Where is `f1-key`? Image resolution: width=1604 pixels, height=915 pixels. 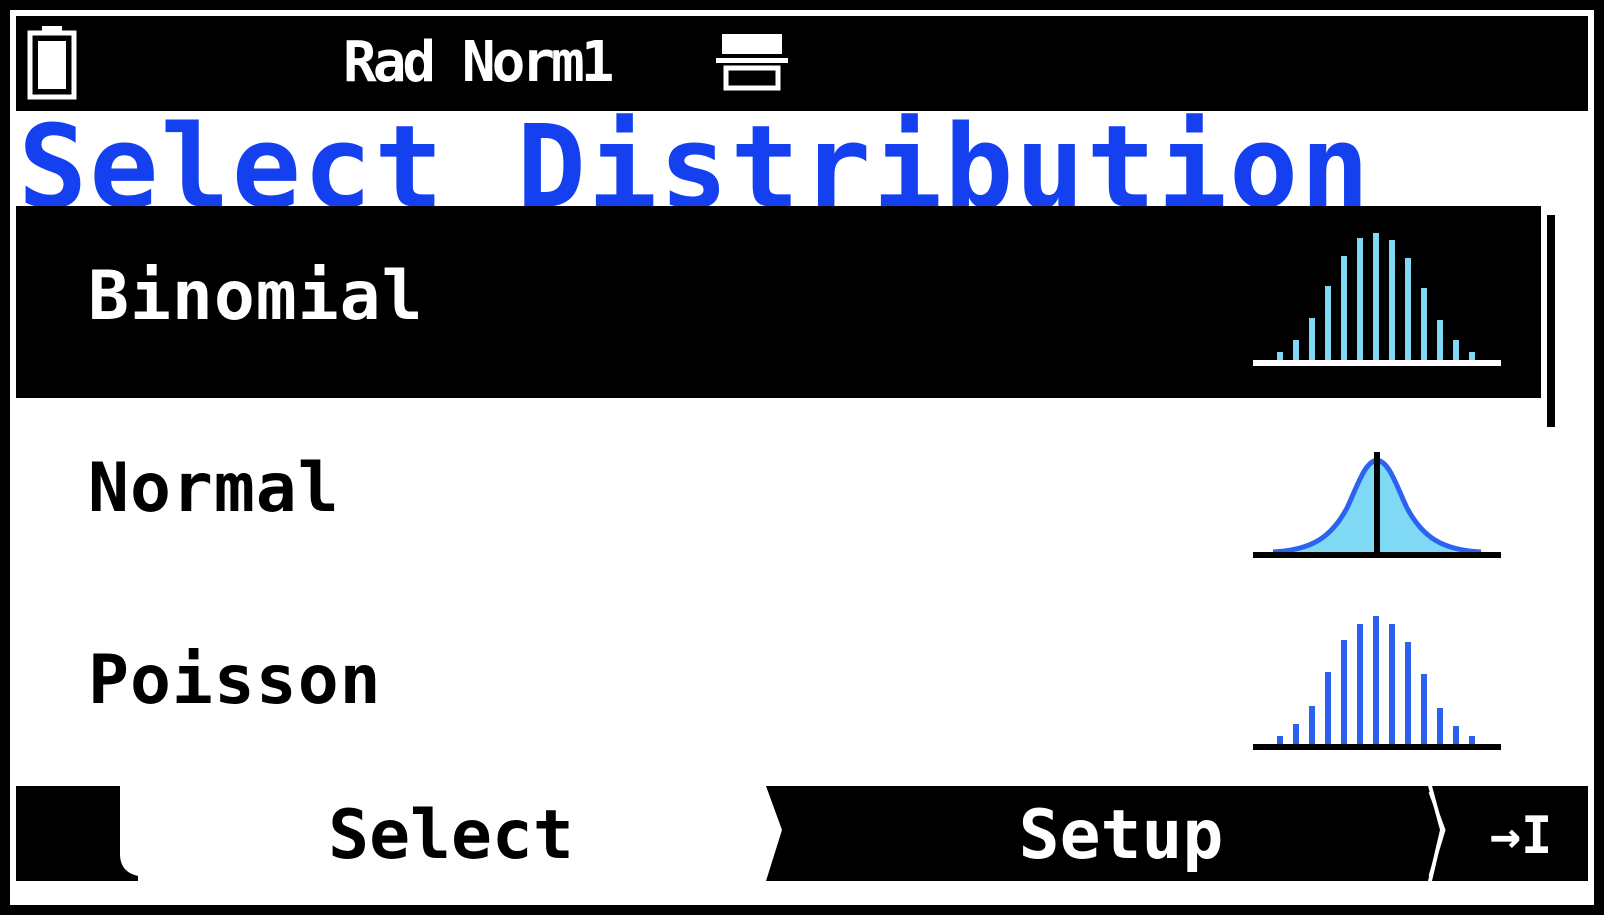 f1-key is located at coordinates (77, 833).